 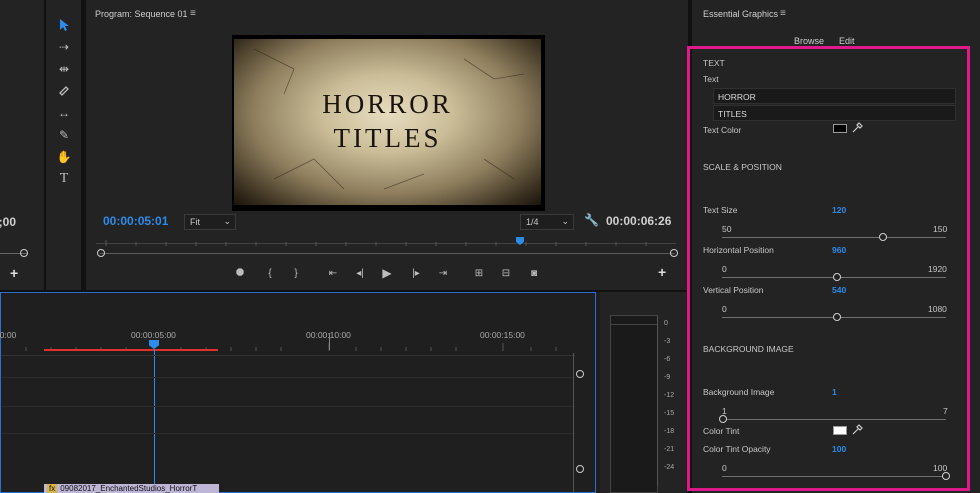 I want to click on clip: fx 09082017_EnchantedStudios_HorrorT, so click(x=131, y=488).